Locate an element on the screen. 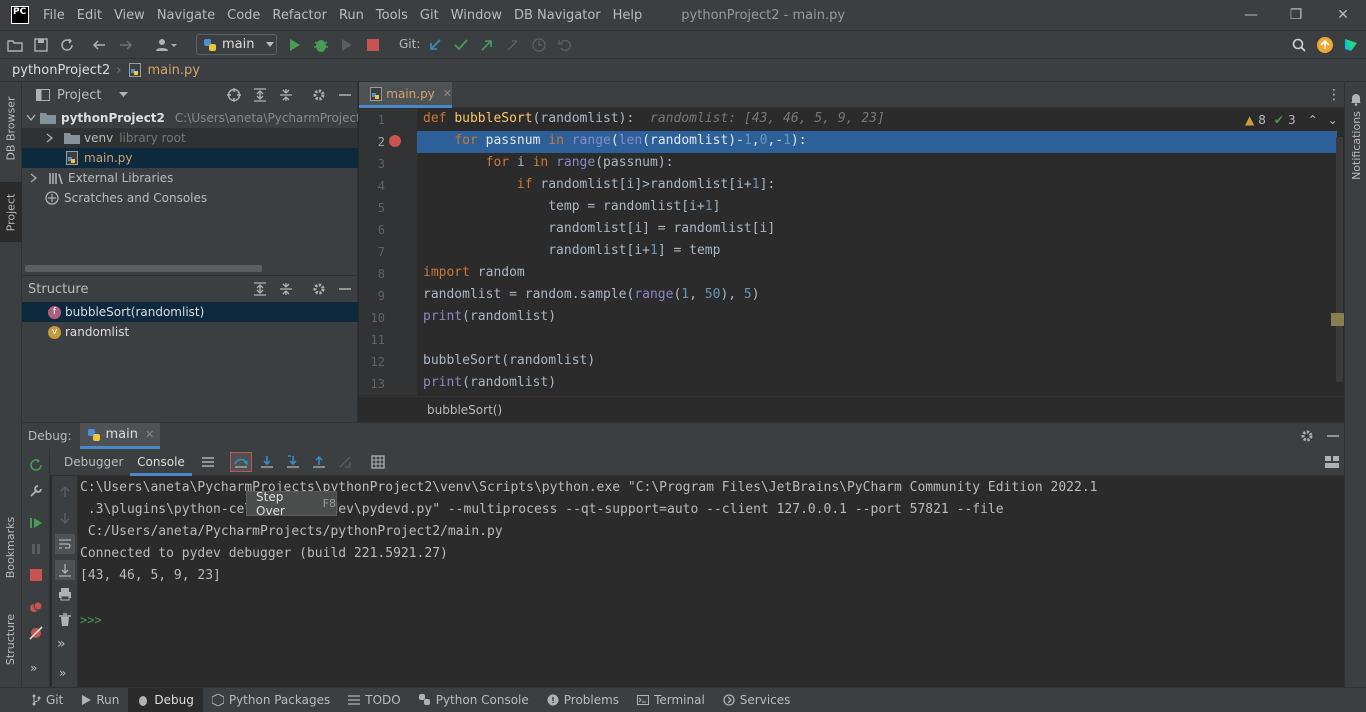 Image resolution: width=1366 pixels, height=712 pixels. menu-git: Git is located at coordinates (429, 15).